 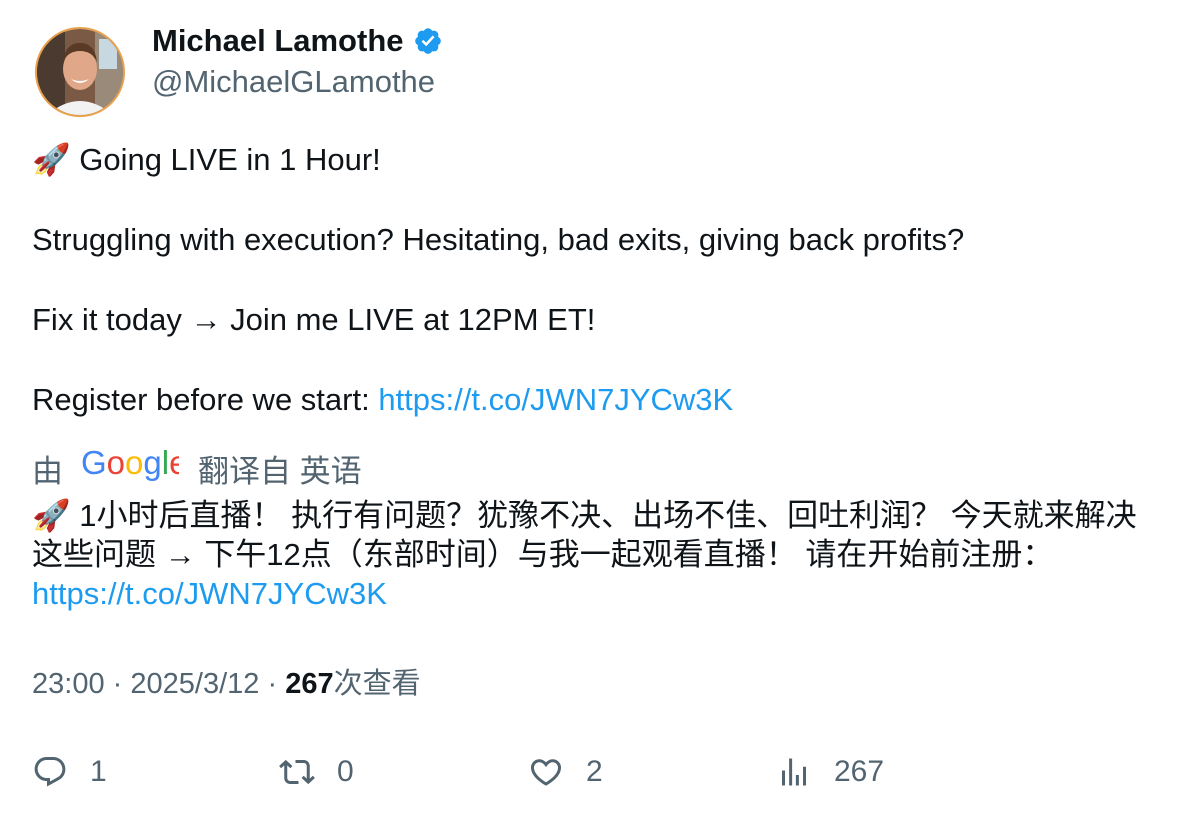 What do you see at coordinates (565, 772) in the screenshot?
I see `like-button: 2` at bounding box center [565, 772].